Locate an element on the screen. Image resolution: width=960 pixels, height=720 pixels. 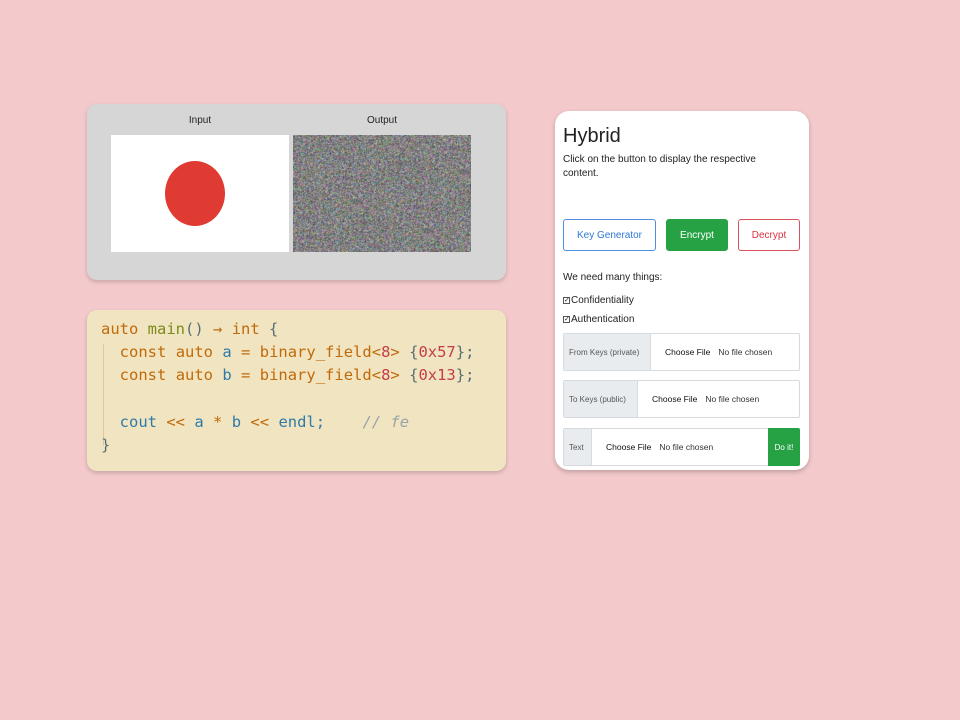
code-token: cout is located at coordinates (138, 421).